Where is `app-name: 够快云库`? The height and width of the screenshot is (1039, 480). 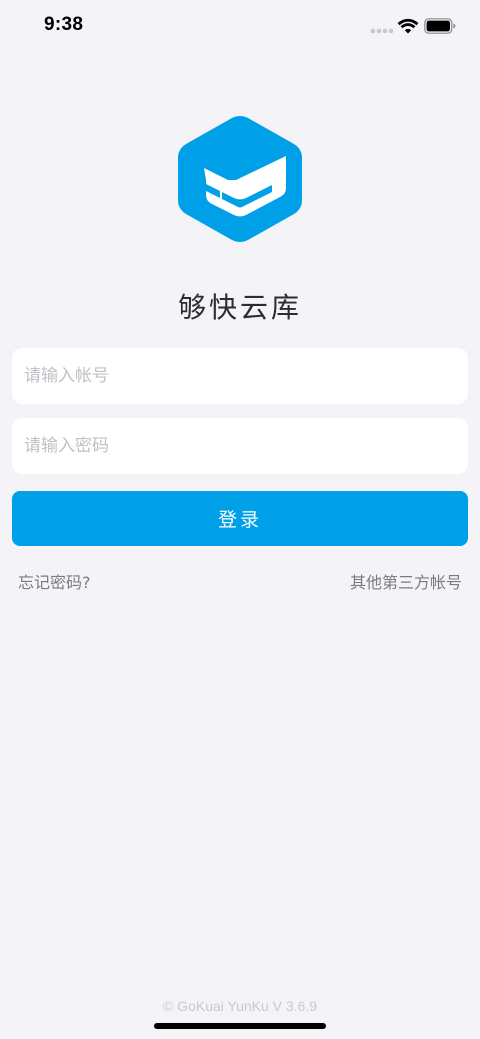 app-name: 够快云库 is located at coordinates (239, 307).